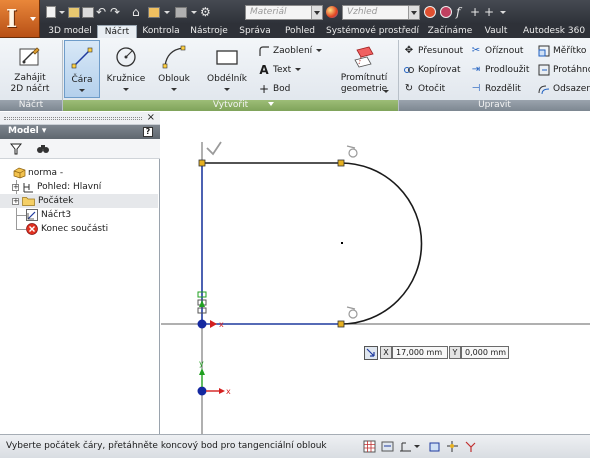 Image resolution: width=590 pixels, height=458 pixels. I want to click on select-dropdown-icon, so click(166, 12).